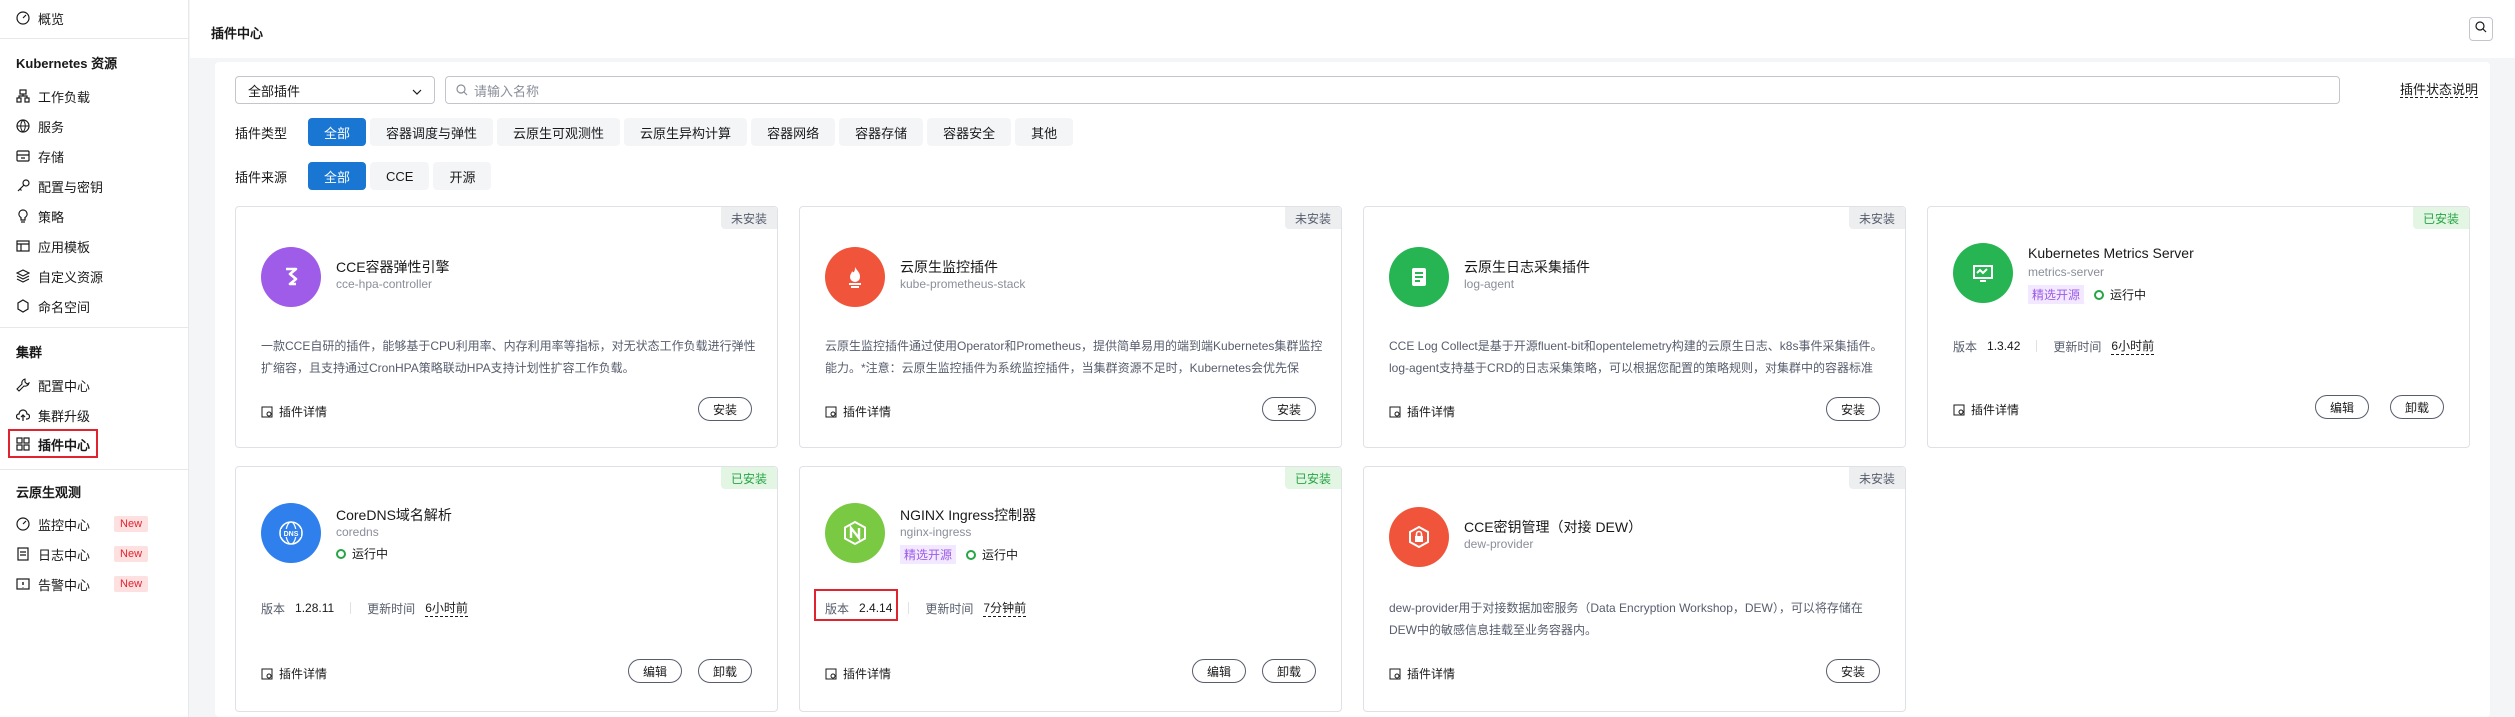 The height and width of the screenshot is (717, 2515). Describe the element at coordinates (94, 584) in the screenshot. I see `sidebar-item-alarm: 告警中心 New` at that location.